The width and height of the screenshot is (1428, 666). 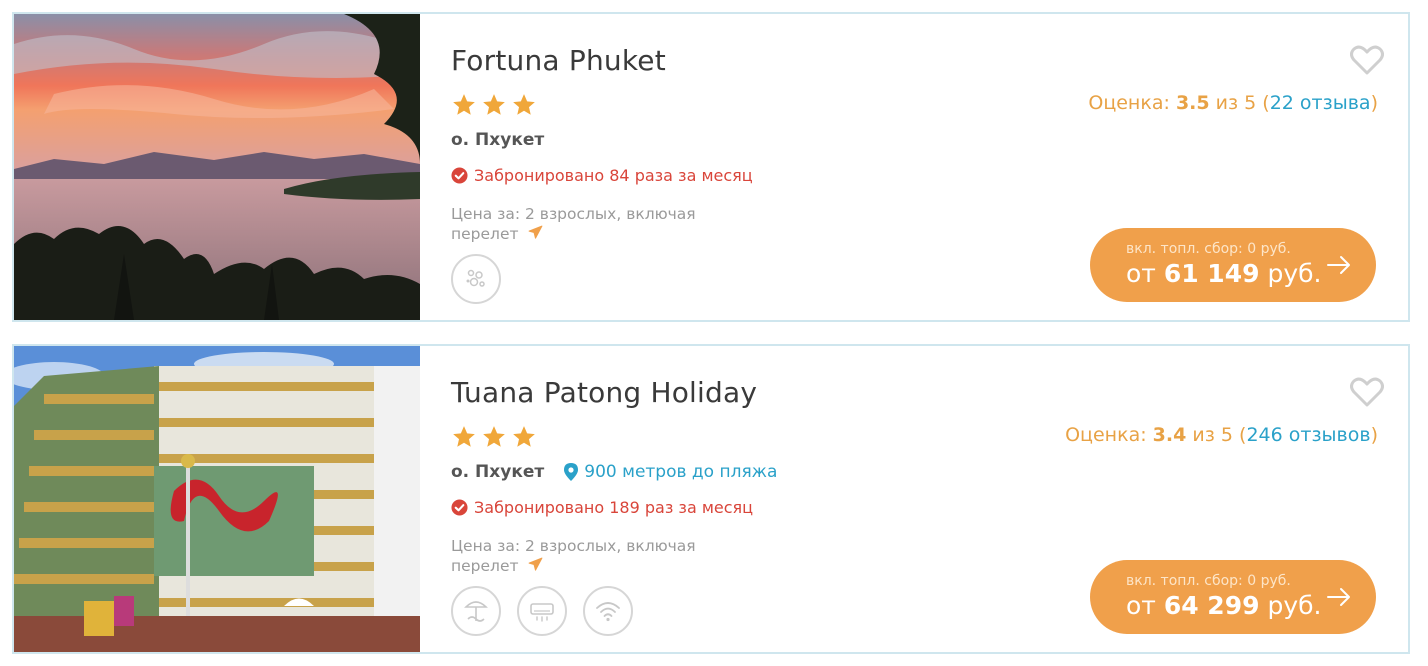 I want to click on price-value: 64 299, so click(x=1211, y=605).